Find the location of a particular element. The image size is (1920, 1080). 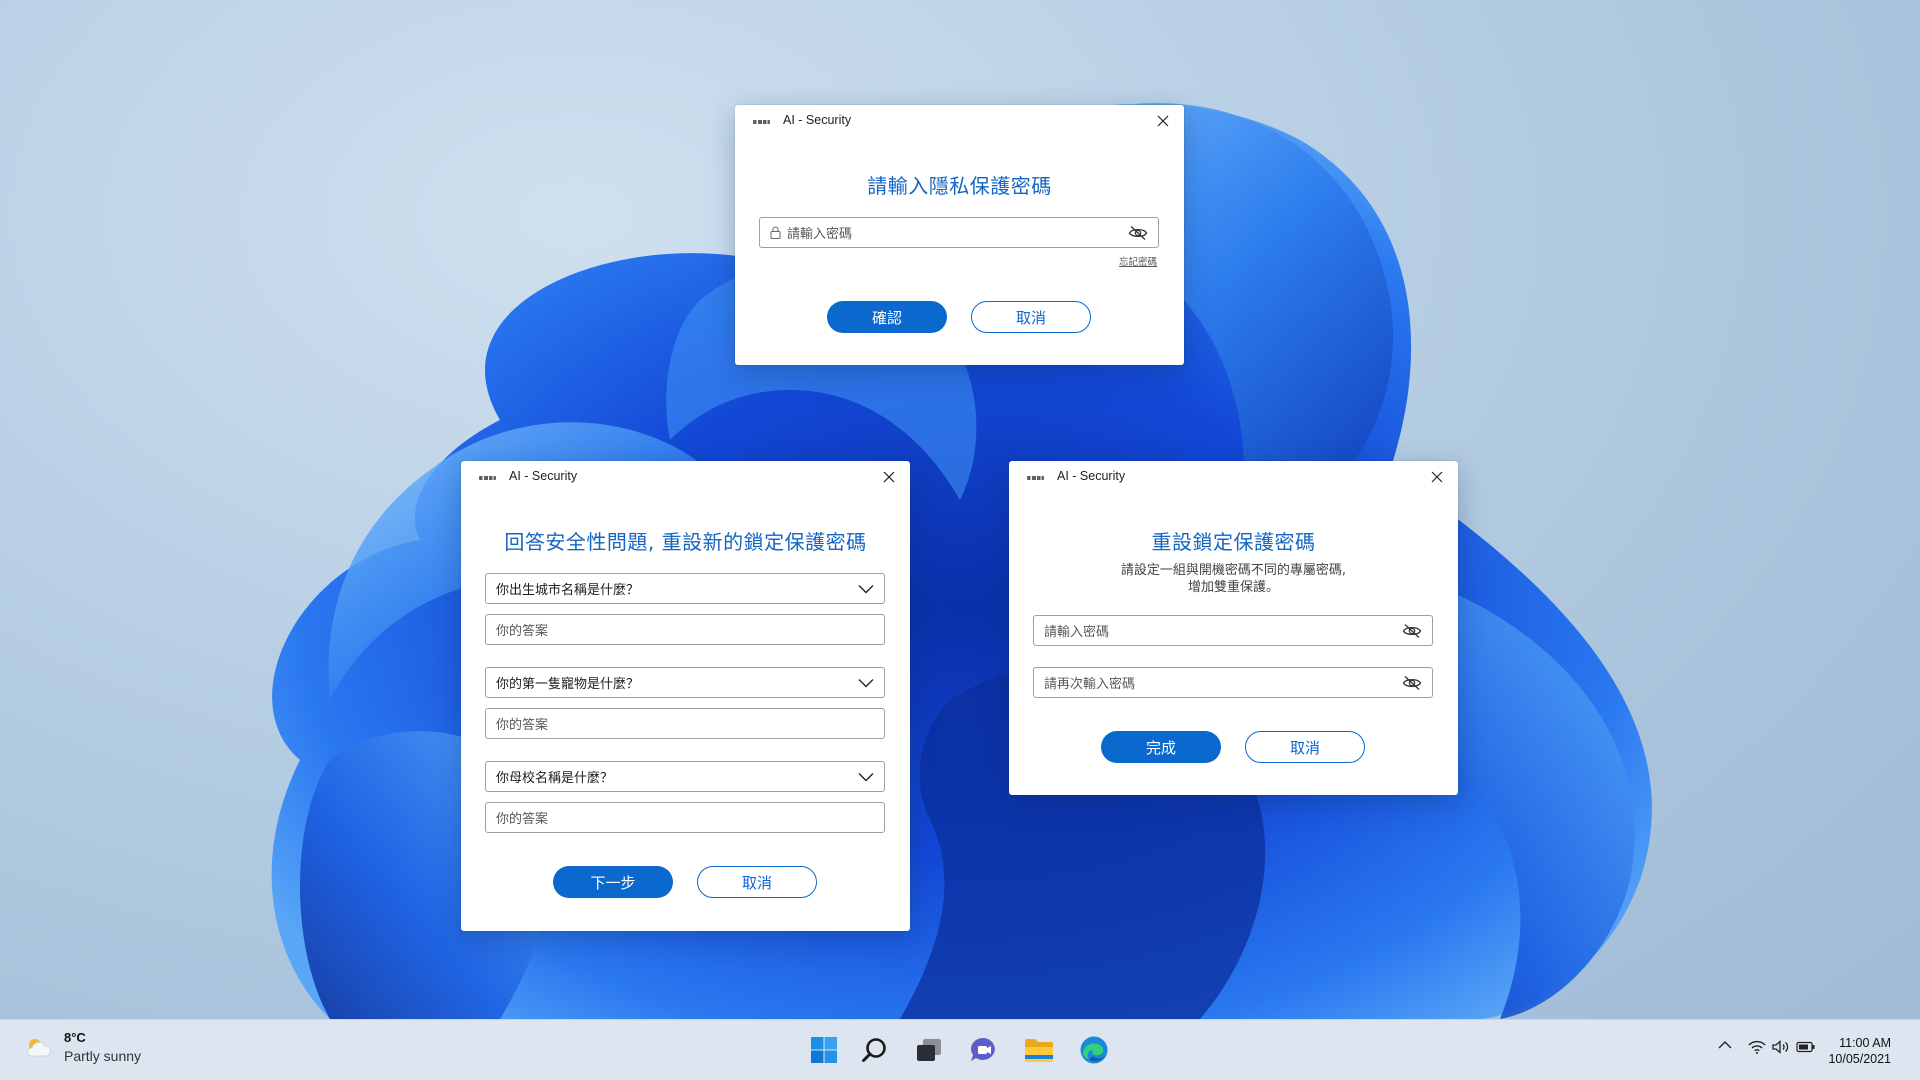

password-placeholder: 請輸入密碼 is located at coordinates (820, 234).